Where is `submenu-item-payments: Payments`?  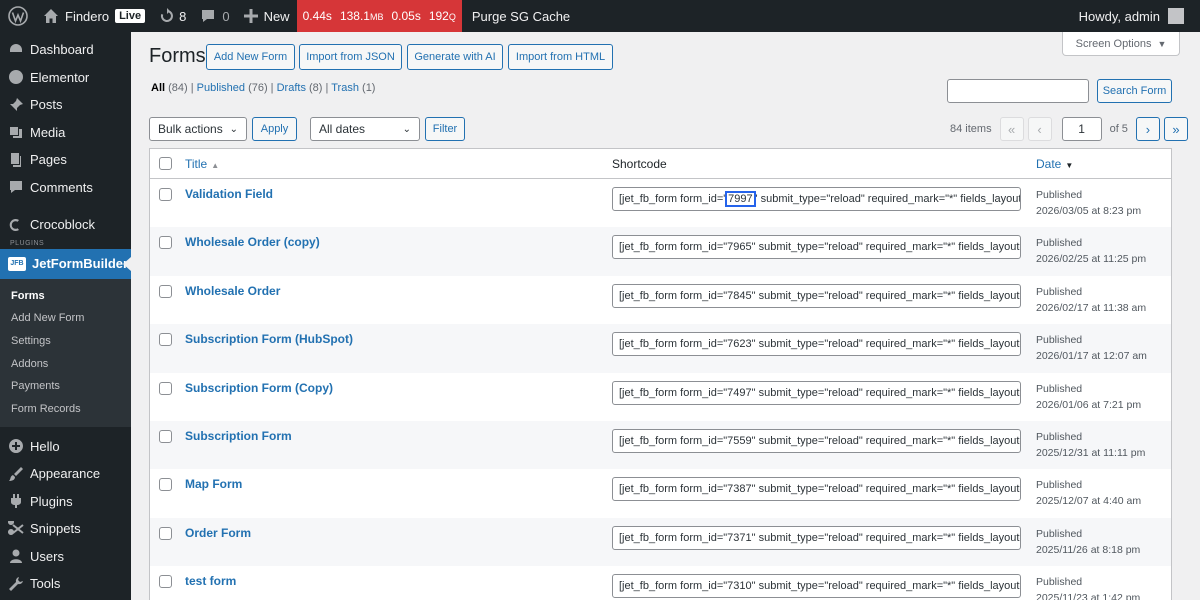
submenu-item-payments: Payments is located at coordinates (65, 386).